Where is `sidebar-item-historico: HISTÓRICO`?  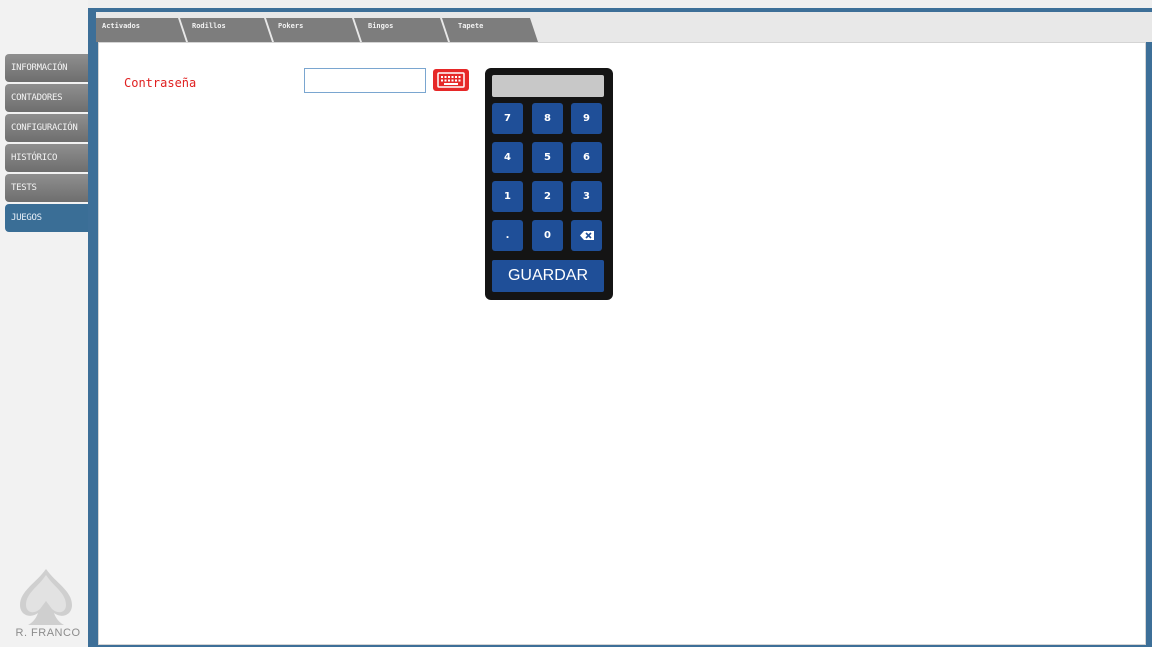
sidebar-item-historico: HISTÓRICO is located at coordinates (47, 158).